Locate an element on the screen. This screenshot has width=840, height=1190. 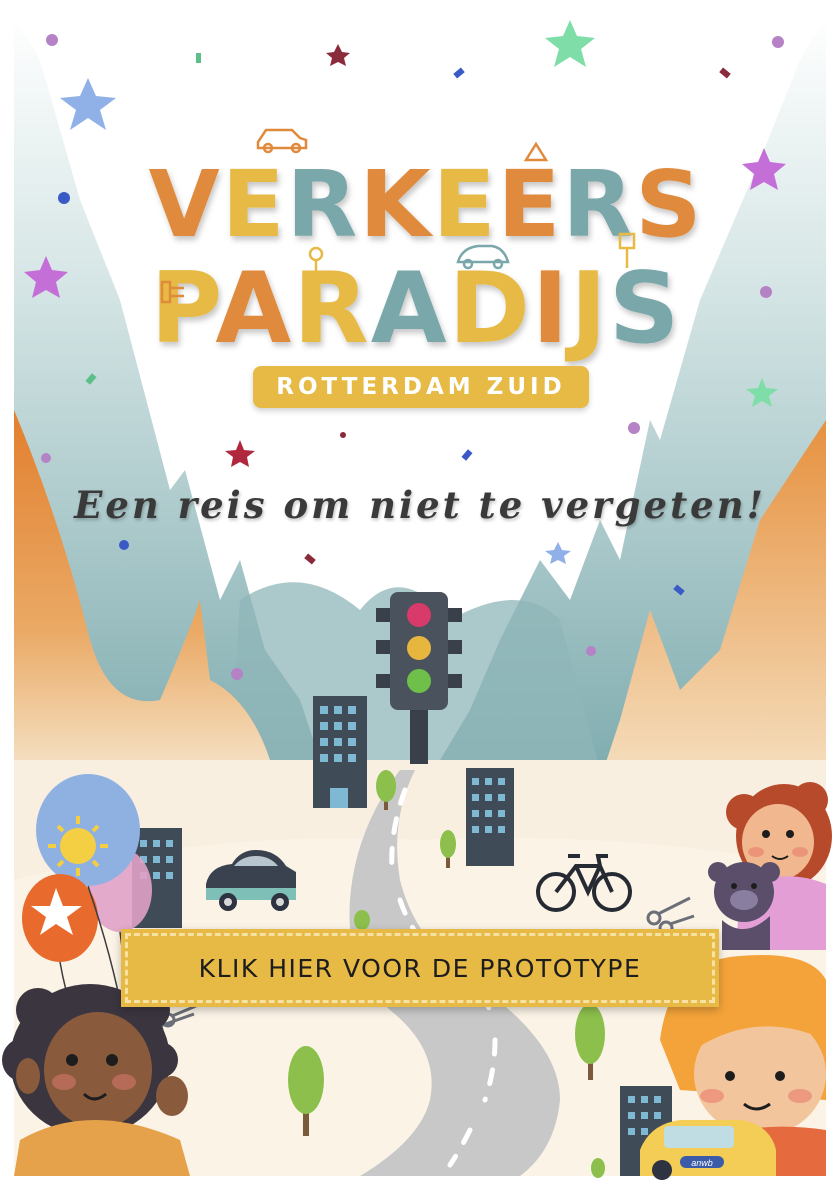
prototype-cta-button: KLIK HIER VOOR DE PROTOTYPE is located at coordinates (420, 968).